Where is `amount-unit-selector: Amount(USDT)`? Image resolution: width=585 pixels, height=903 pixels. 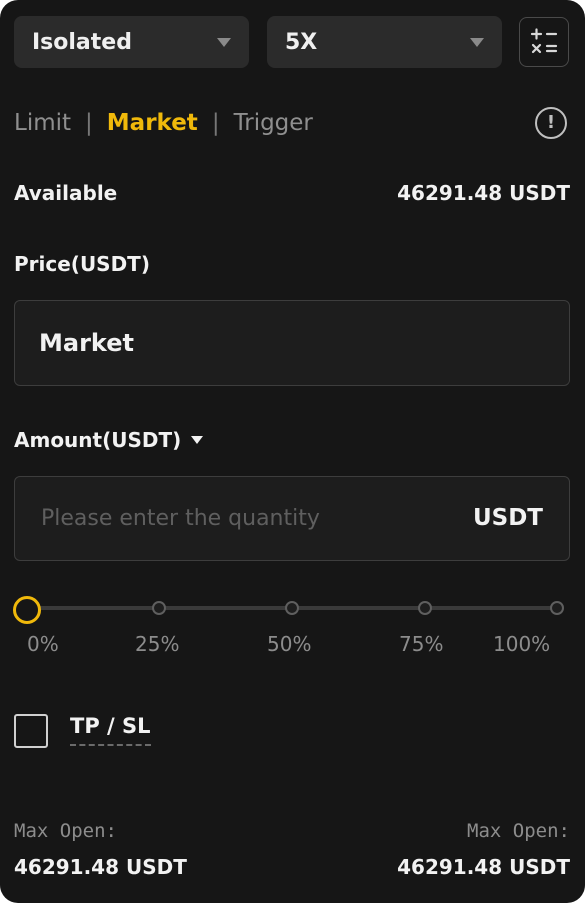
amount-unit-selector: Amount(USDT) is located at coordinates (109, 440).